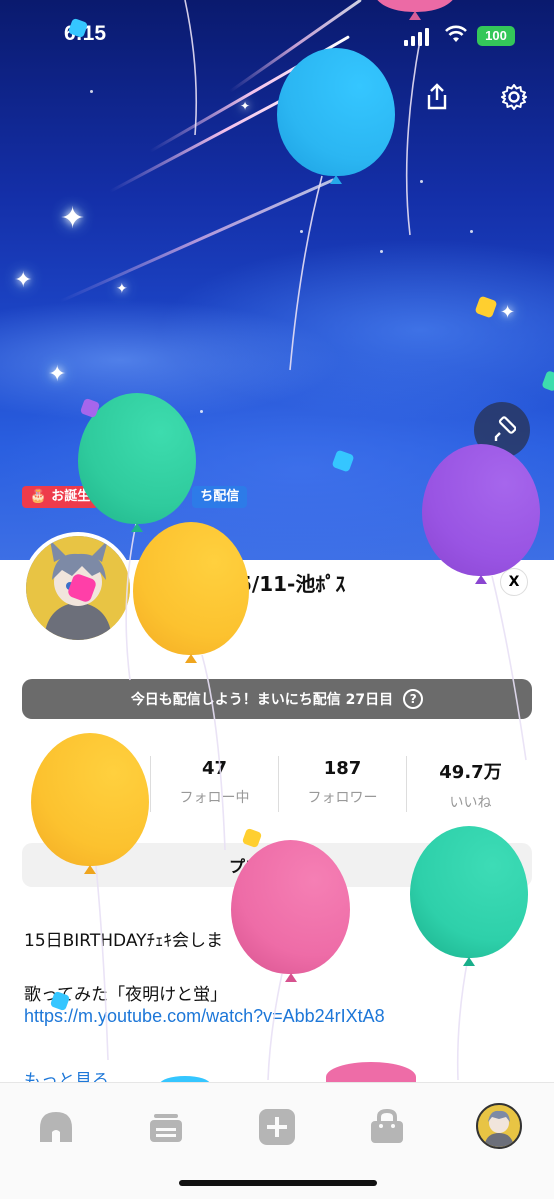 The image size is (554, 1199). I want to click on share-icon, so click(437, 97).